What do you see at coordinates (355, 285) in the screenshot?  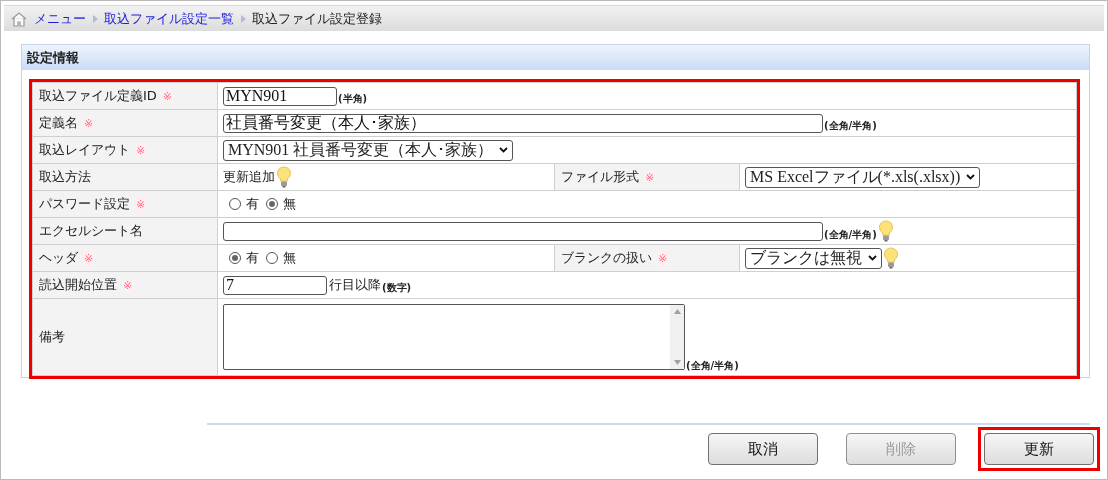 I see `unit-label: 行目以降` at bounding box center [355, 285].